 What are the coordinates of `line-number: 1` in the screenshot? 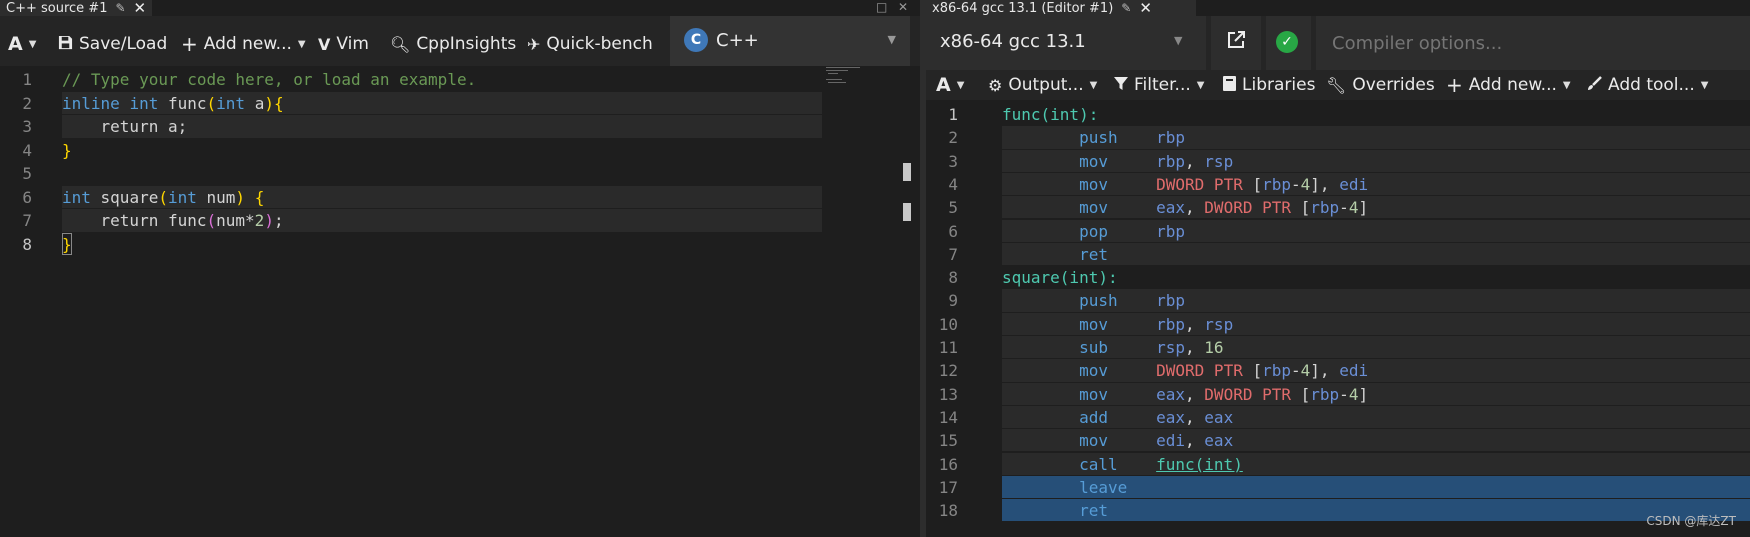 It's located at (953, 114).